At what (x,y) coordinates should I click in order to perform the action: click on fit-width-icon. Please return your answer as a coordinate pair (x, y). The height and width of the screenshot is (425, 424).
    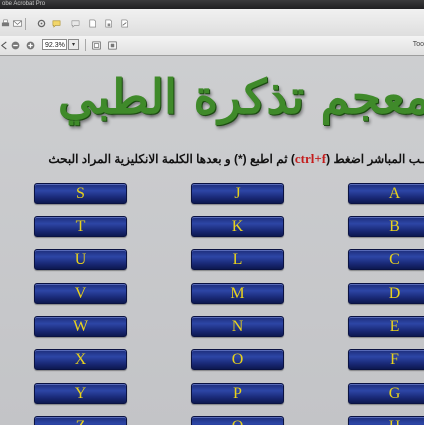
    Looking at the image, I should click on (96, 45).